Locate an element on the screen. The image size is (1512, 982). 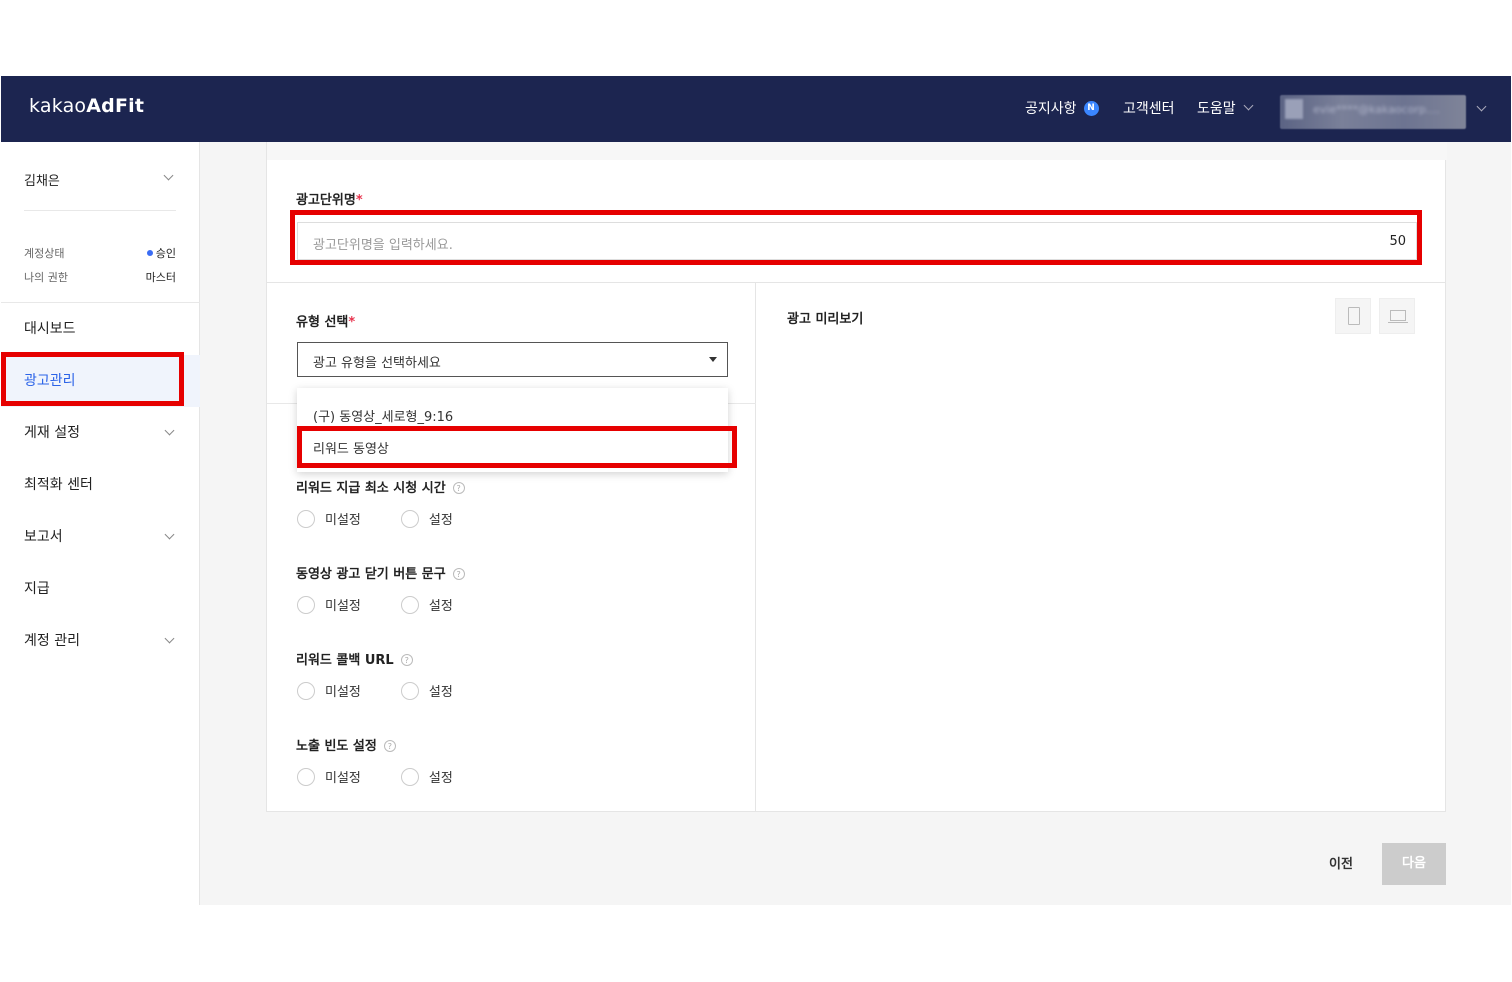
sidebar-item-placement-settings: 게재 설정 is located at coordinates (100, 433).